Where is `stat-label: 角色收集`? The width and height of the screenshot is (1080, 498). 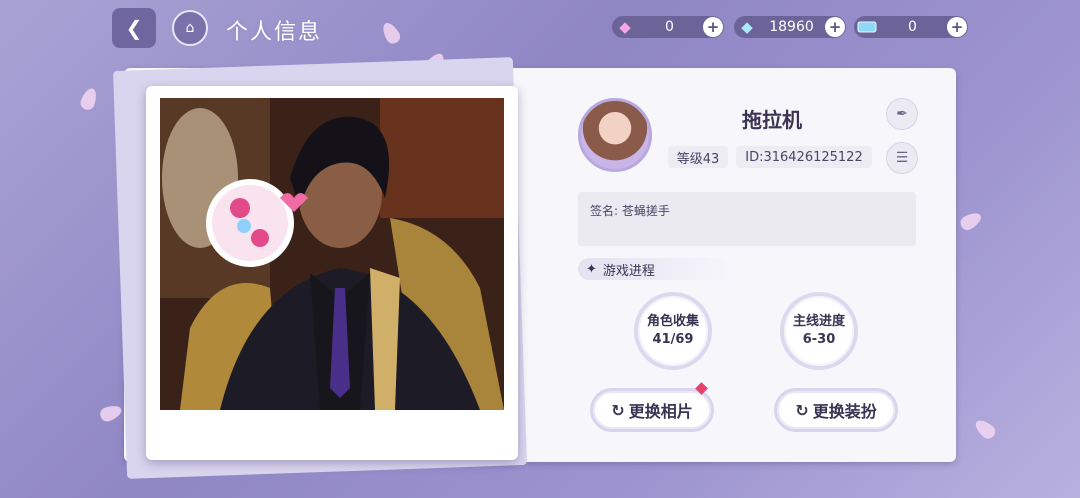
stat-label: 角色收集 is located at coordinates (672, 321).